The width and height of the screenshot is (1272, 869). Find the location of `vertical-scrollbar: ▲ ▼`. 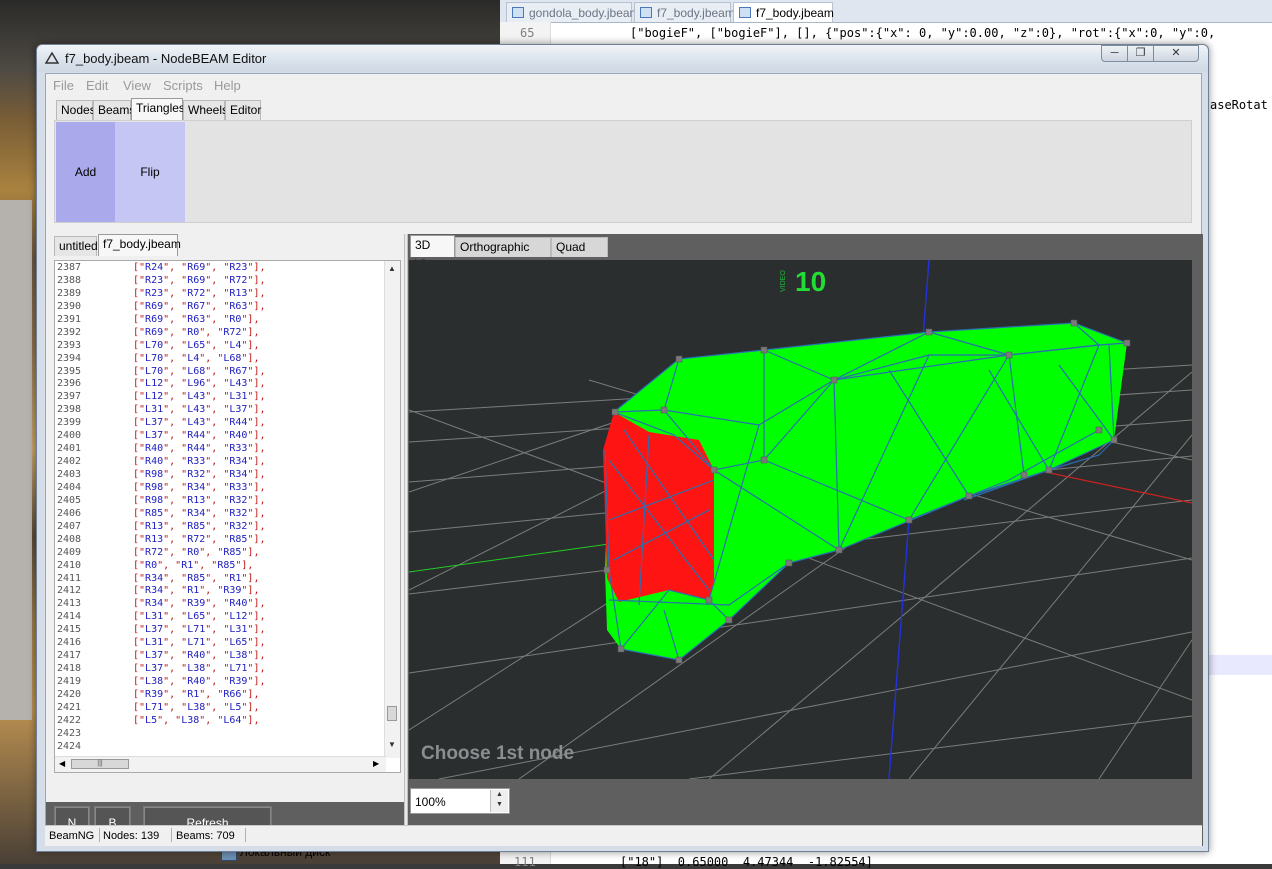

vertical-scrollbar: ▲ ▼ is located at coordinates (392, 509).